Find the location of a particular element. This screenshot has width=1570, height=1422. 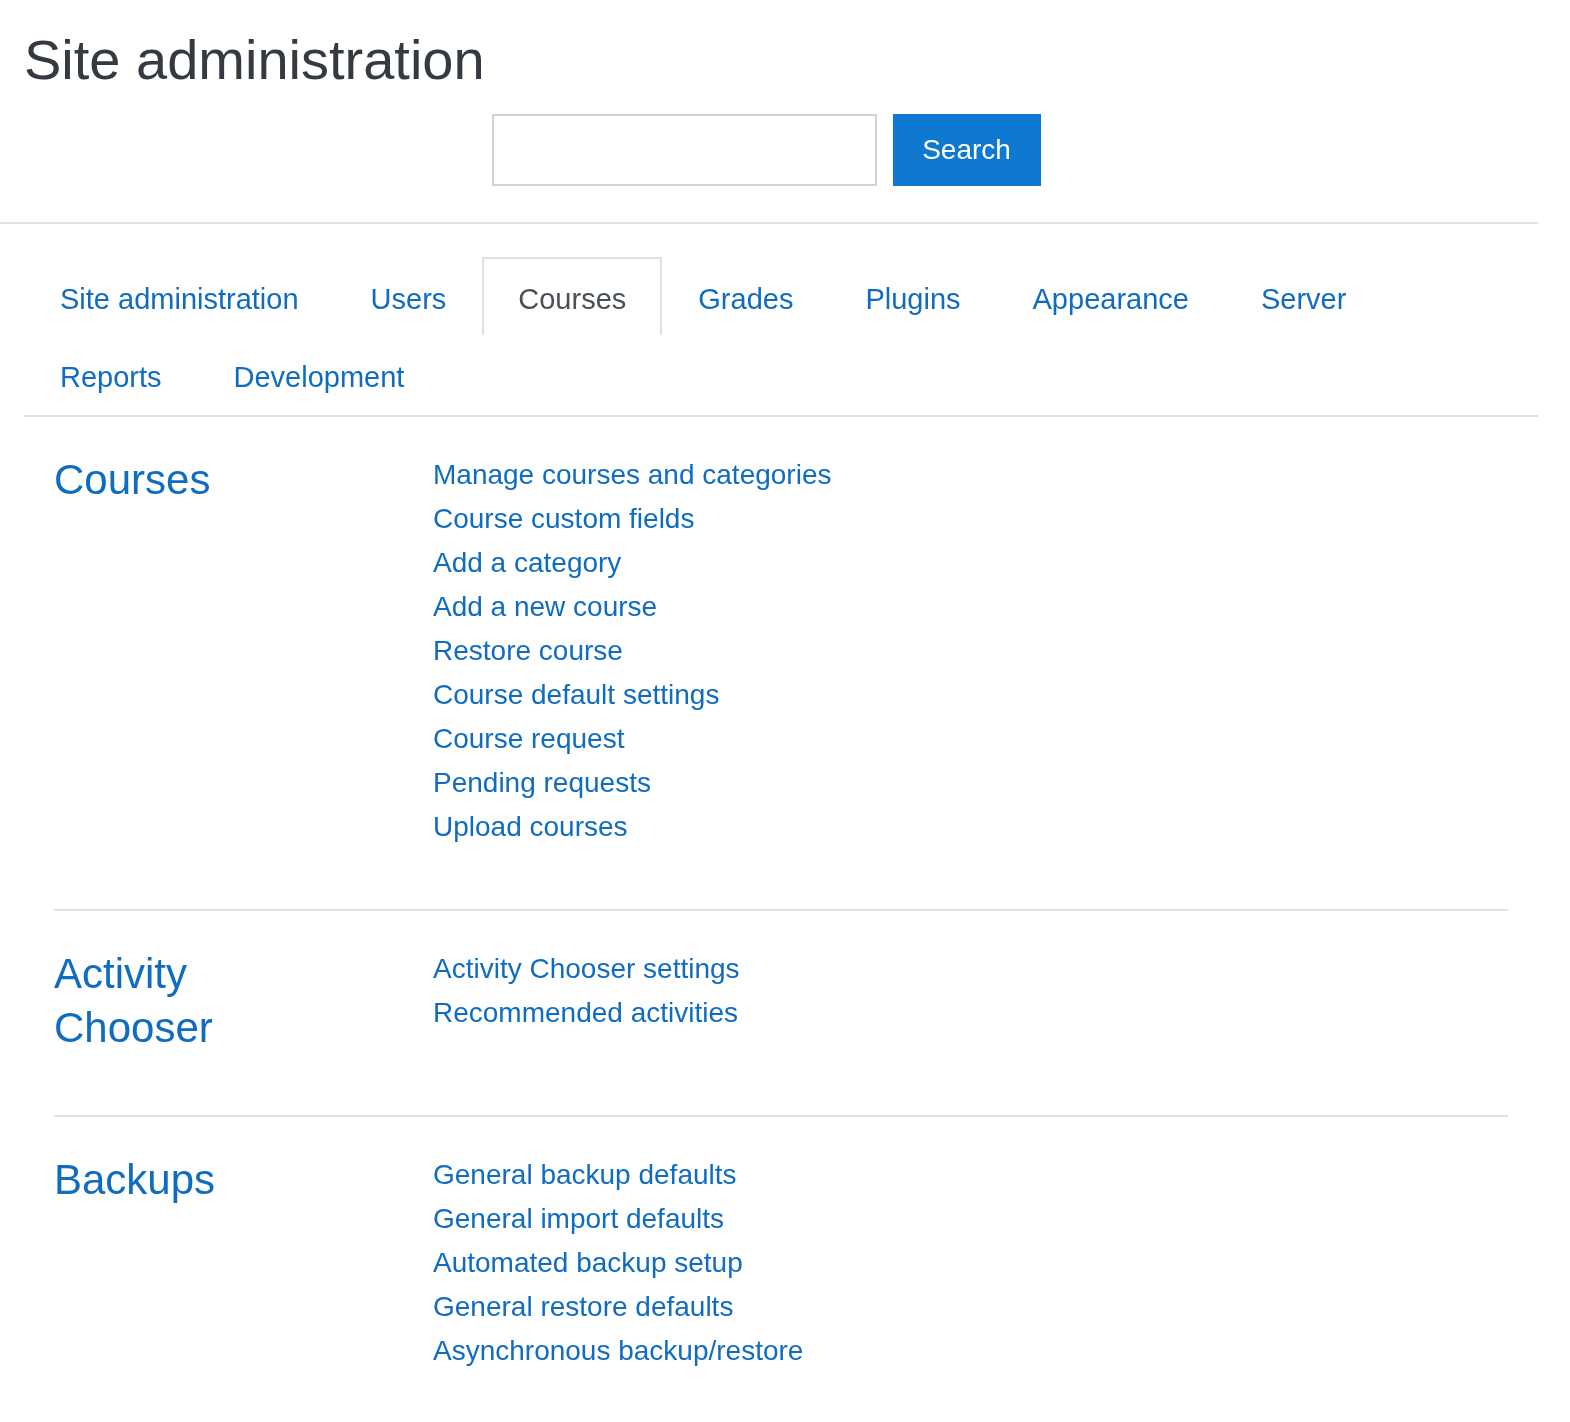

settings-link: Activity Chooser settings is located at coordinates (586, 969).